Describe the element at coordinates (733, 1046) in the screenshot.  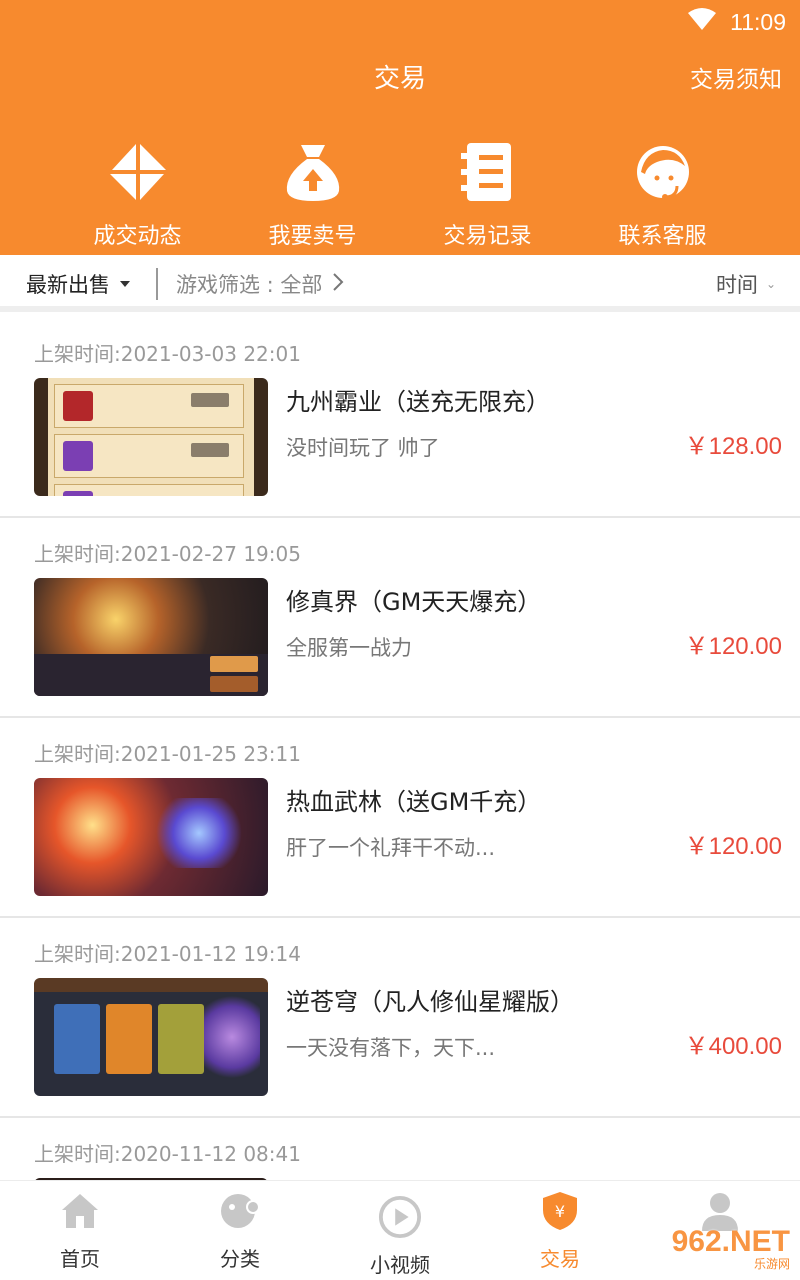
I see `listing-price: ￥400.00` at that location.